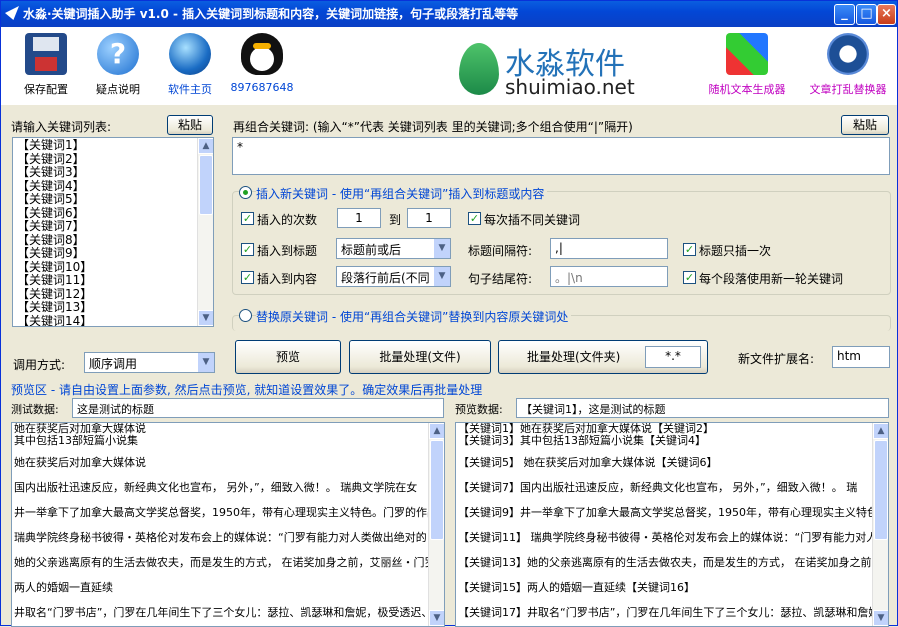 This screenshot has height=627, width=898. What do you see at coordinates (216, 487) in the screenshot?
I see `text-line: 国内出版社迅速反应，新经典文化也宣布， 另外，”，细致入微！。 瑞典文学院在女` at bounding box center [216, 487].